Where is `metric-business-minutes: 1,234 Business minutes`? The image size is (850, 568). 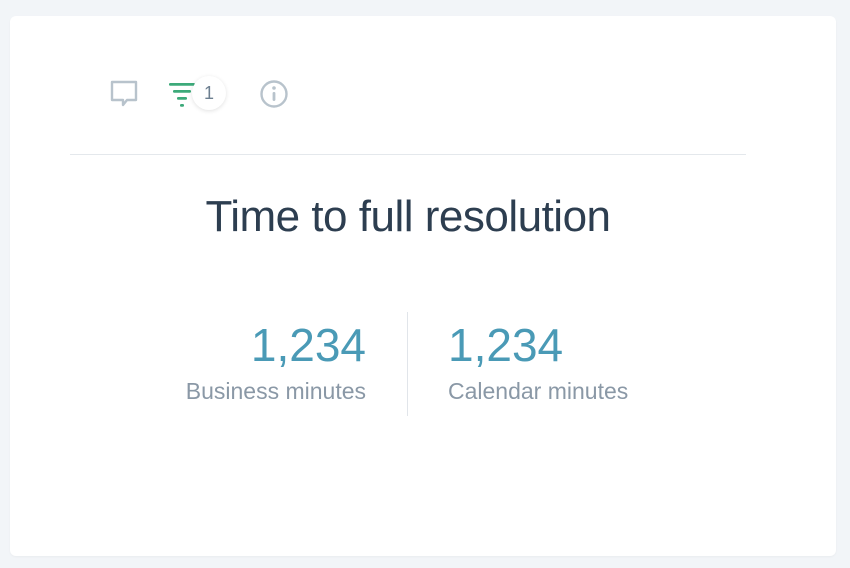
metric-business-minutes: 1,234 Business minutes is located at coordinates (246, 359).